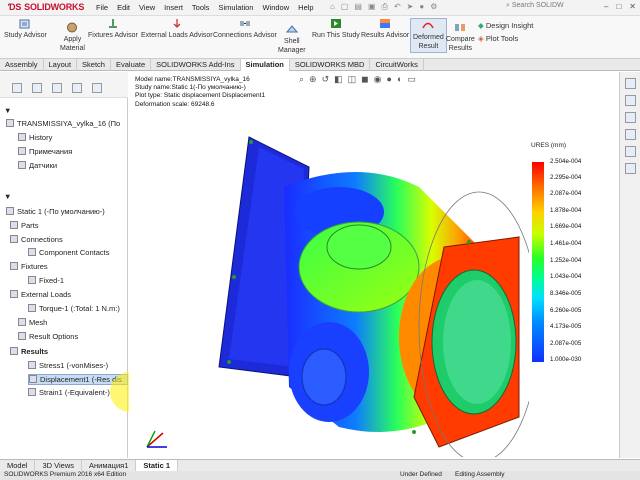 This screenshot has width=640, height=480. Describe the element at coordinates (7, 110) in the screenshot. I see `filter-icon: ▼` at that location.